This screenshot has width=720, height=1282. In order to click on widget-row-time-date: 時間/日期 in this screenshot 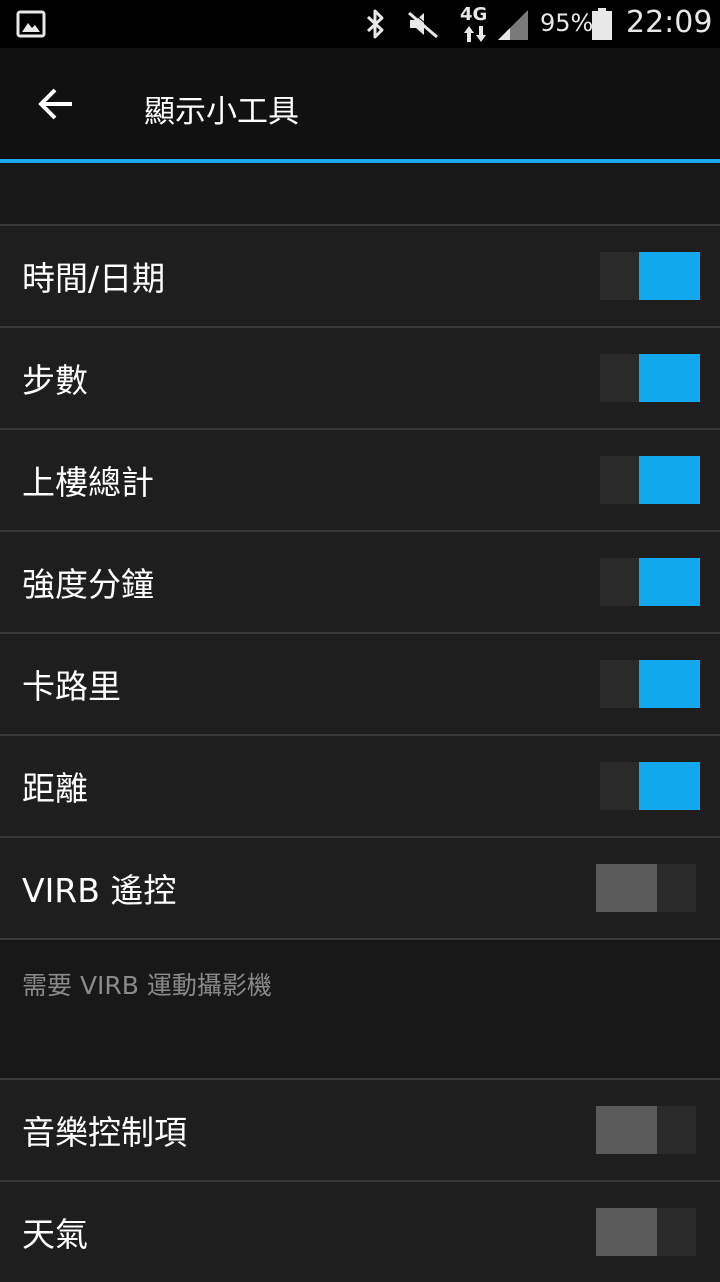, I will do `click(360, 275)`.